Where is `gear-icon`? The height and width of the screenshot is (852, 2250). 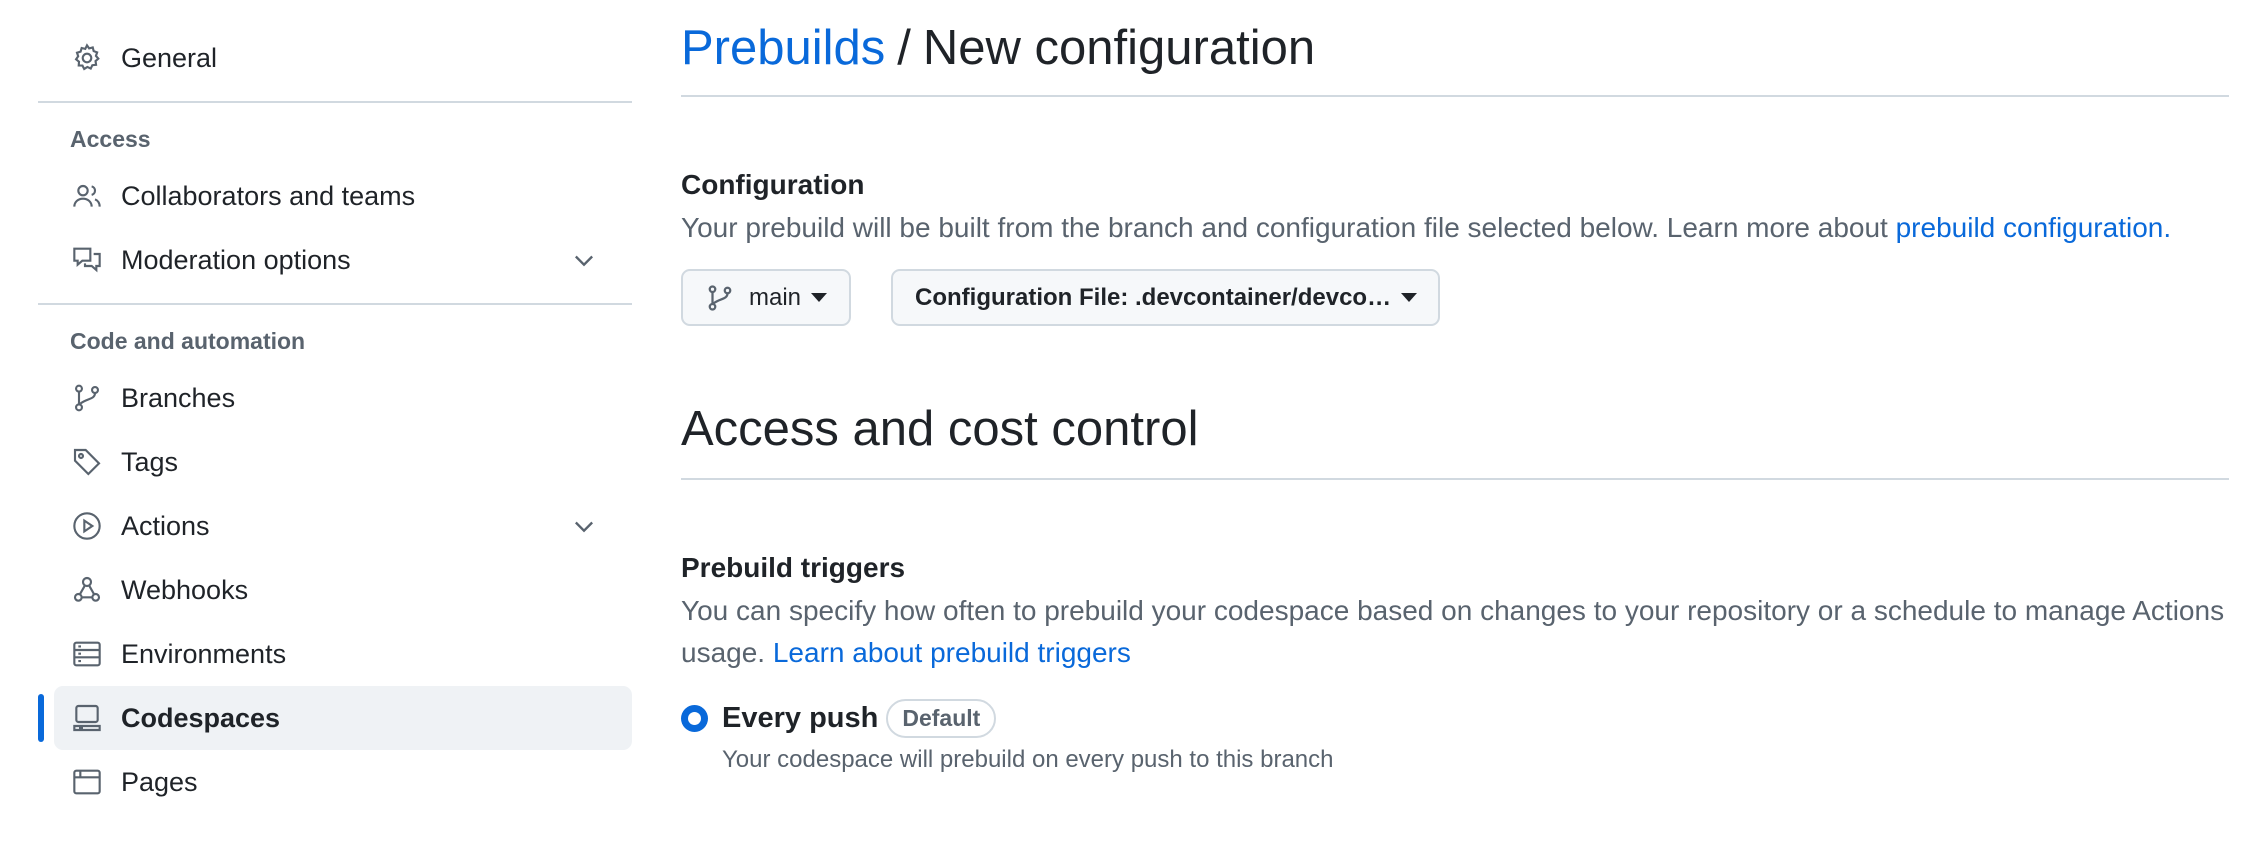 gear-icon is located at coordinates (87, 58).